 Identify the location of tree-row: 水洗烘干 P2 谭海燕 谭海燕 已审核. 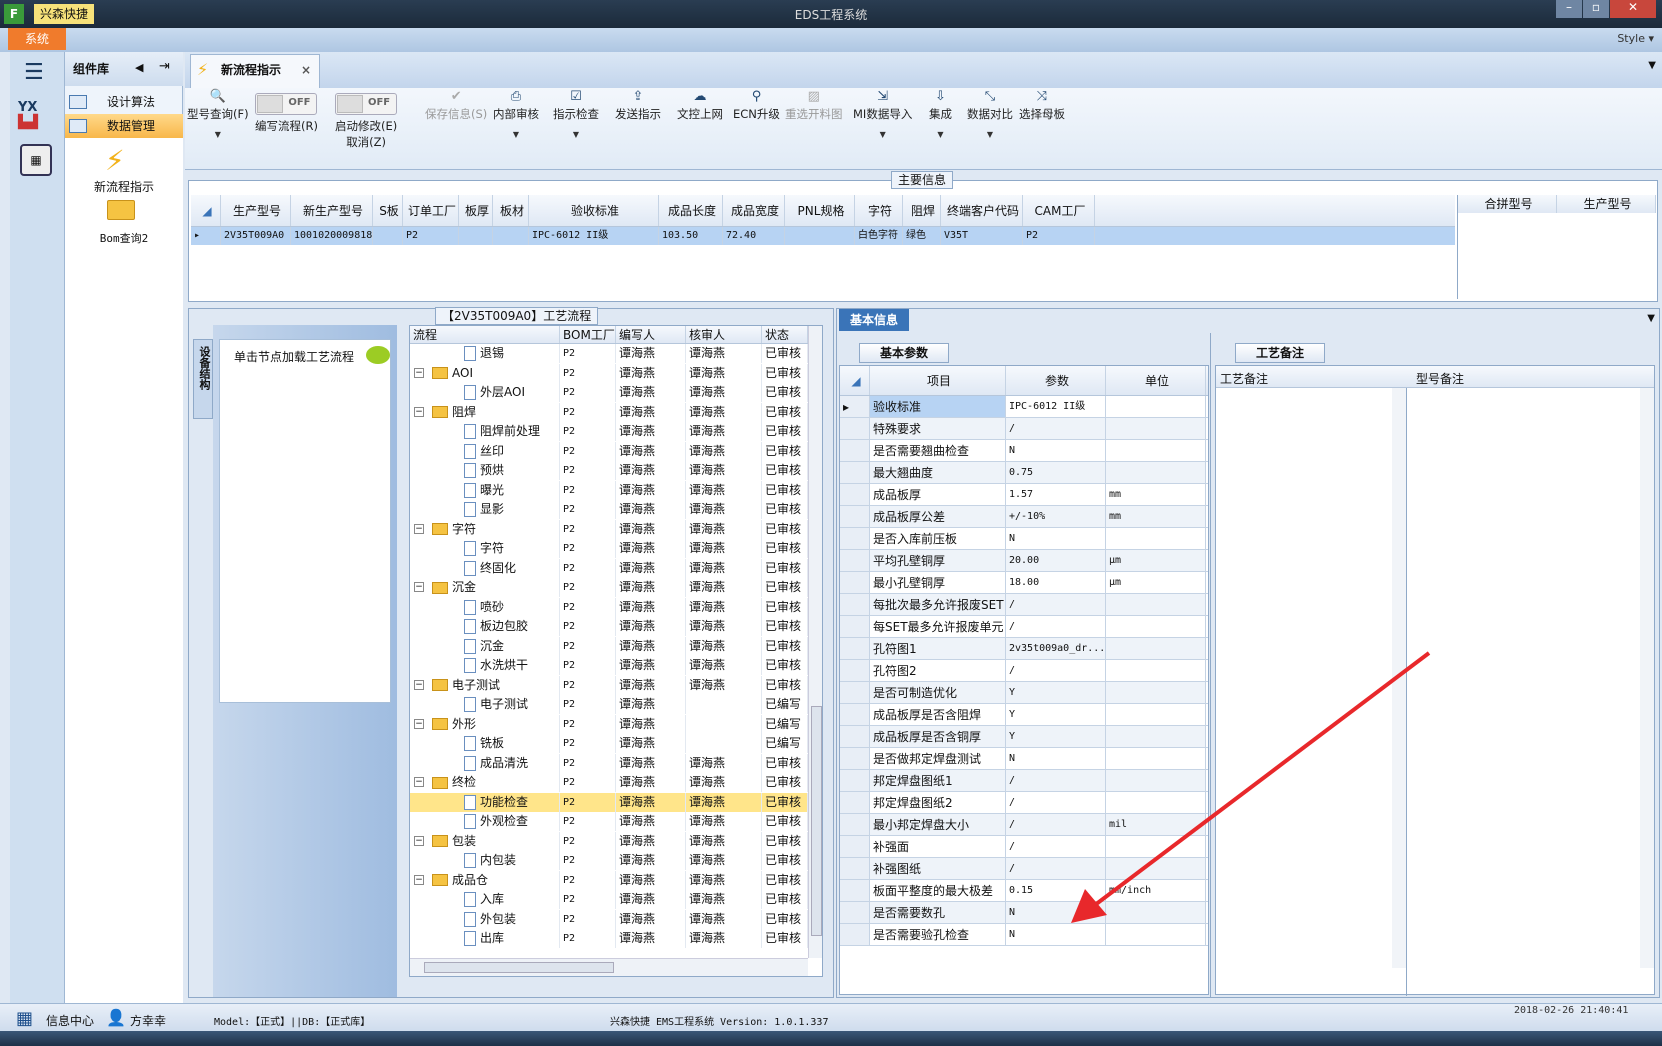
(609, 665).